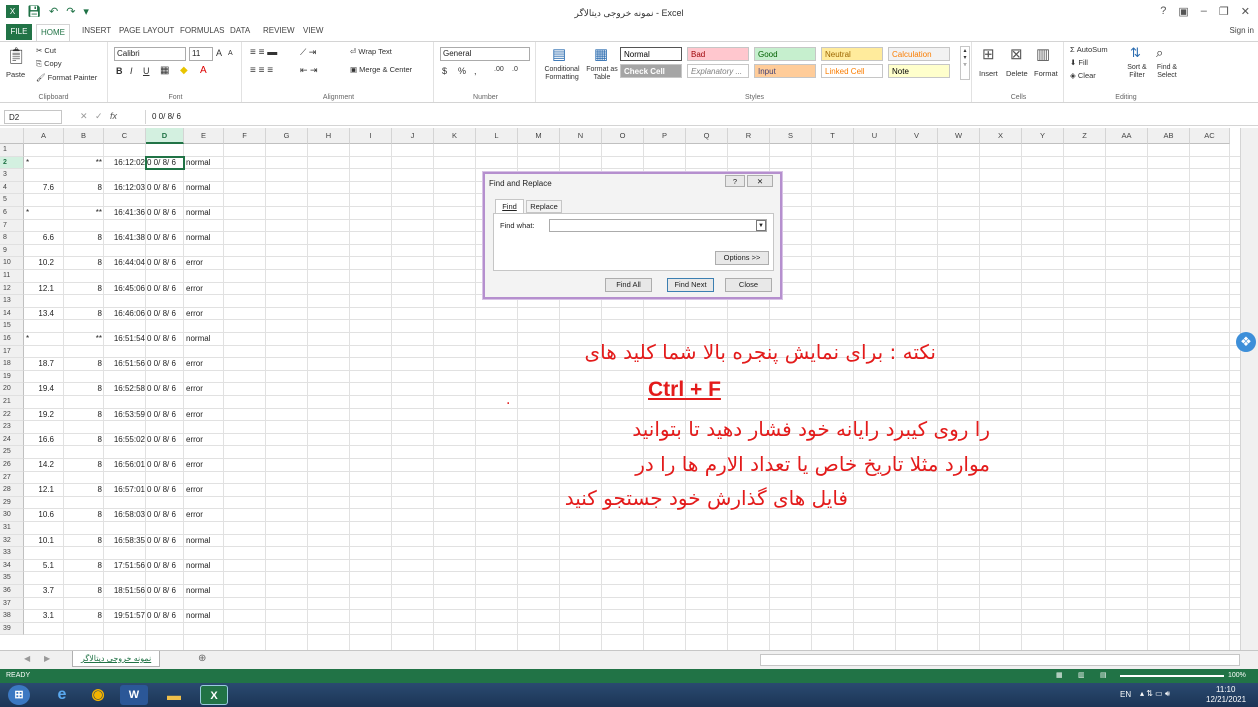 Image resolution: width=1258 pixels, height=707 pixels. I want to click on options-button: Options >>, so click(742, 258).